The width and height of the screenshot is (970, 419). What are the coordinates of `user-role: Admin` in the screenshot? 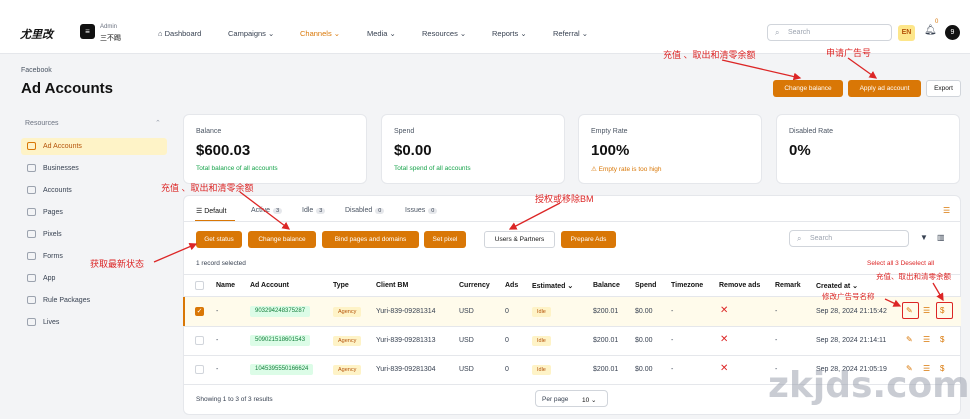 It's located at (109, 27).